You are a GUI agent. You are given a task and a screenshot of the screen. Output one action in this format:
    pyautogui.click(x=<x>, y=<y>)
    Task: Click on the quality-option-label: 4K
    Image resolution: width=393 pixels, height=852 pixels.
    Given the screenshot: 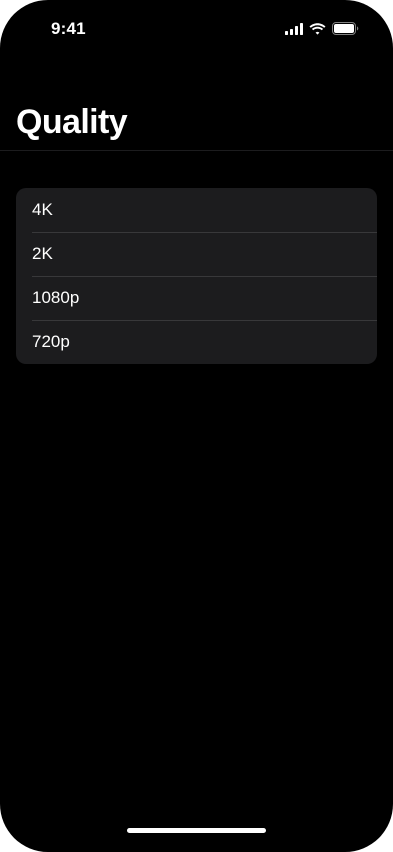 What is the action you would take?
    pyautogui.click(x=42, y=209)
    